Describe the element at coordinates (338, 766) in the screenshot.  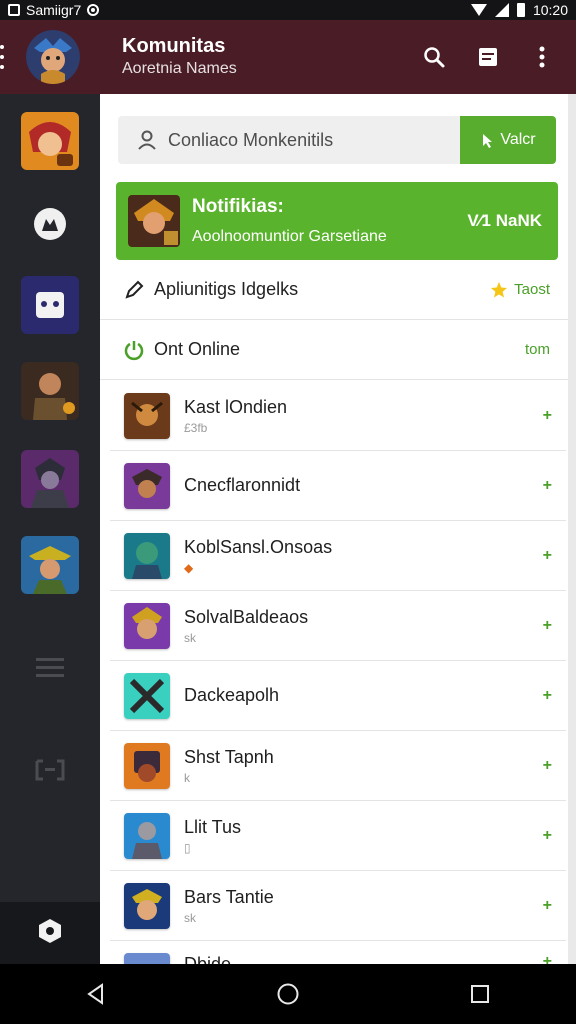
I see `list-item: Shst Tapnh k +` at that location.